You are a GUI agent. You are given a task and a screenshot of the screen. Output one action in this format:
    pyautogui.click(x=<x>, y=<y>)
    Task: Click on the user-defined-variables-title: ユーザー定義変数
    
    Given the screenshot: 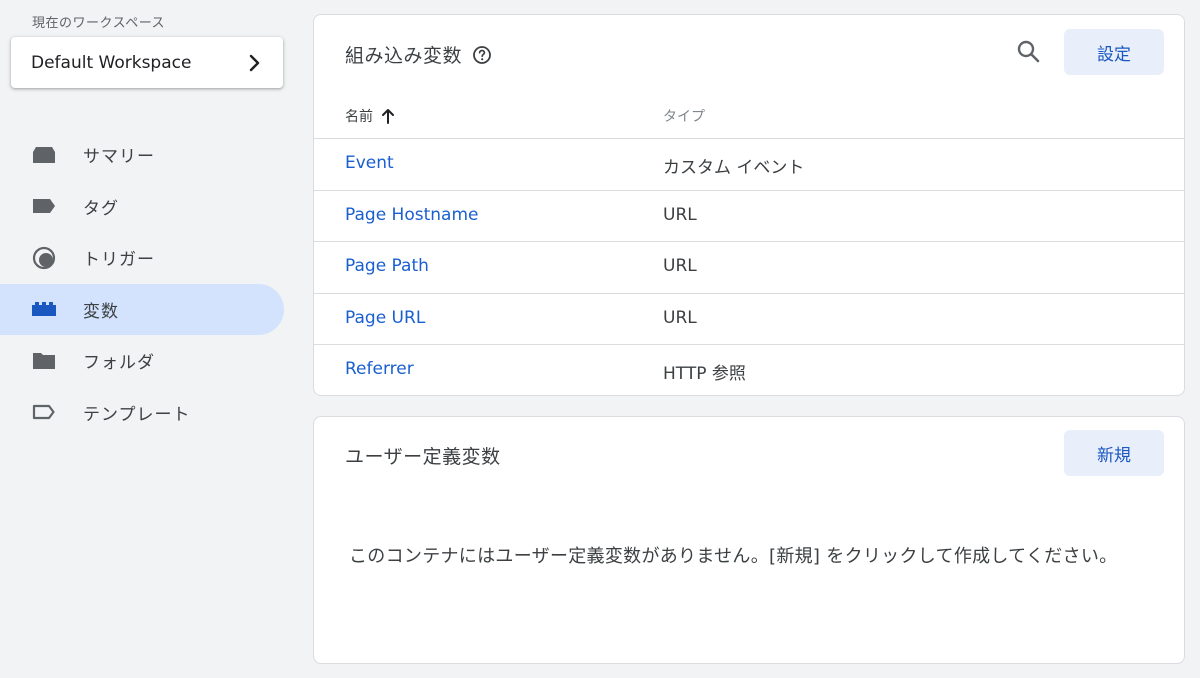 What is the action you would take?
    pyautogui.click(x=423, y=457)
    